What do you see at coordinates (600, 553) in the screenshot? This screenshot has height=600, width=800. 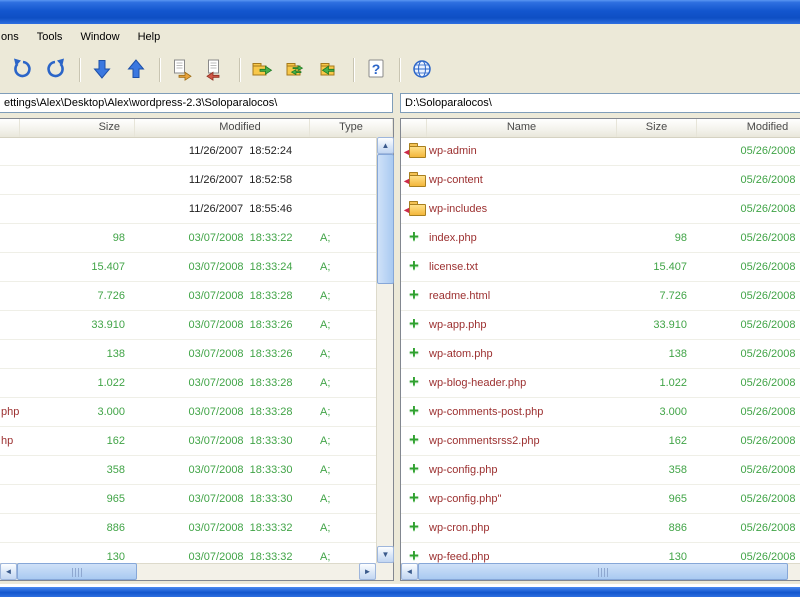 I see `table-row: wp-feed.php 130 05/26/2008` at bounding box center [600, 553].